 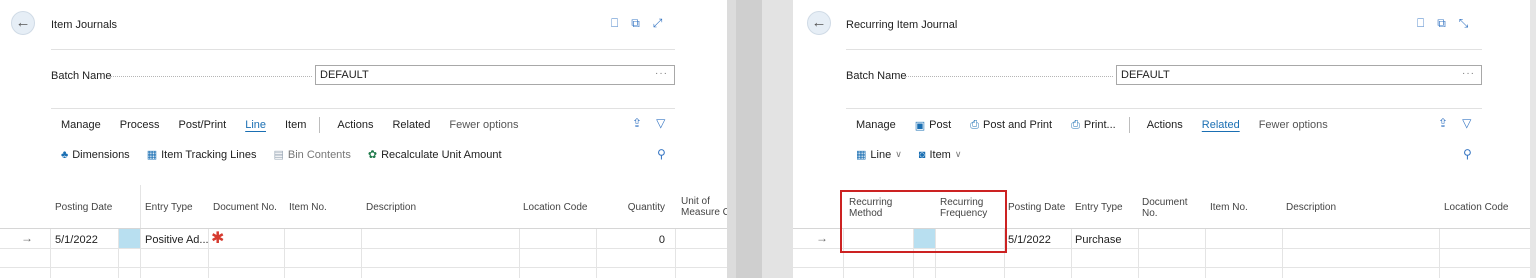 What do you see at coordinates (203, 125) in the screenshot?
I see `action-post-print: Post/Print` at bounding box center [203, 125].